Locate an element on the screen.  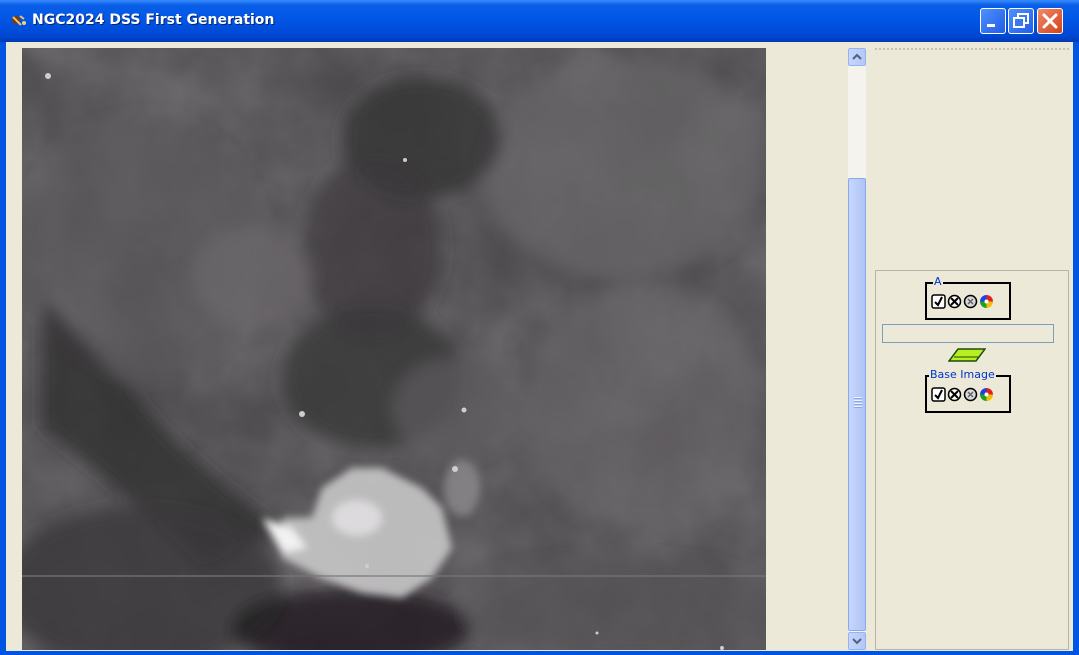
chevron-up-icon is located at coordinates (857, 56).